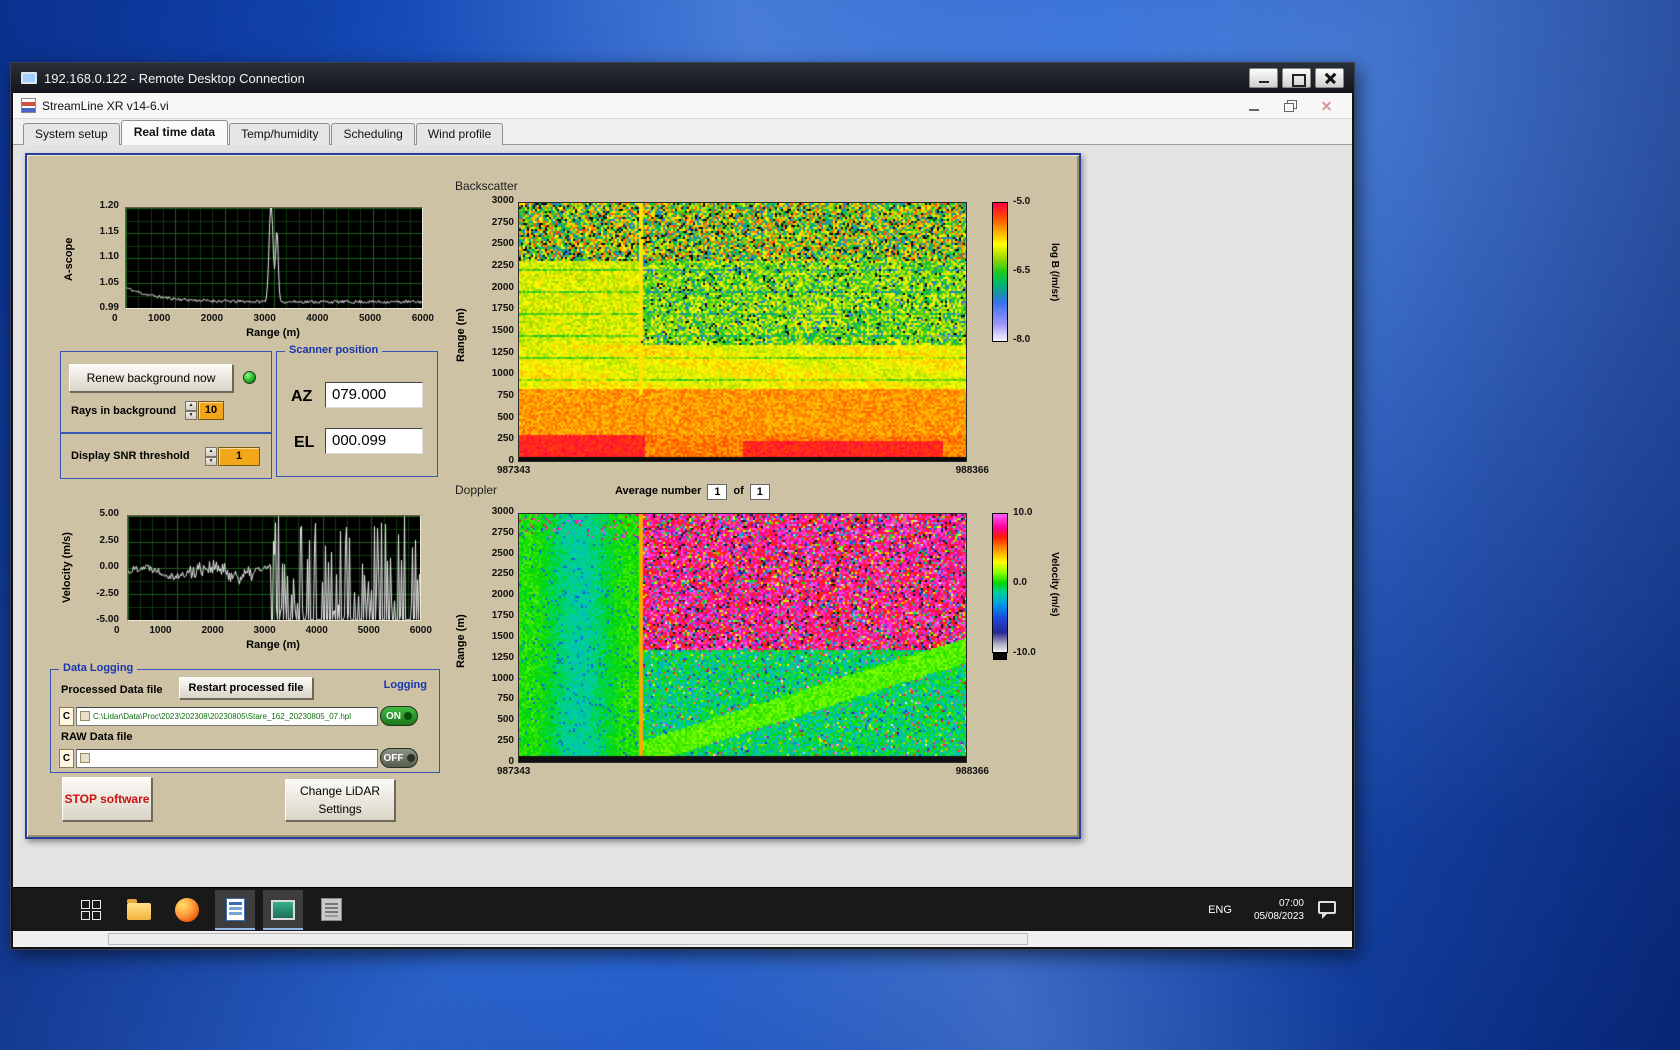  What do you see at coordinates (249, 377) in the screenshot?
I see `renew-background-led` at bounding box center [249, 377].